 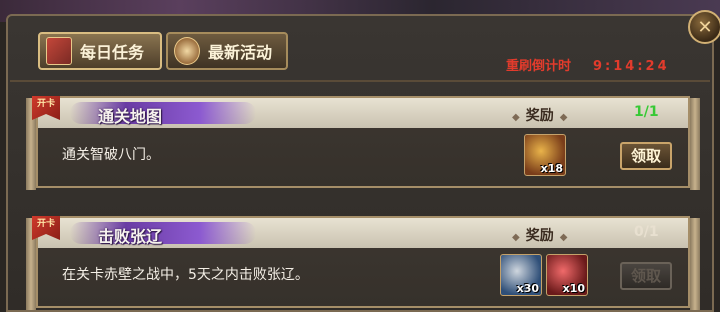 I want to click on scroll-icon, so click(x=59, y=51).